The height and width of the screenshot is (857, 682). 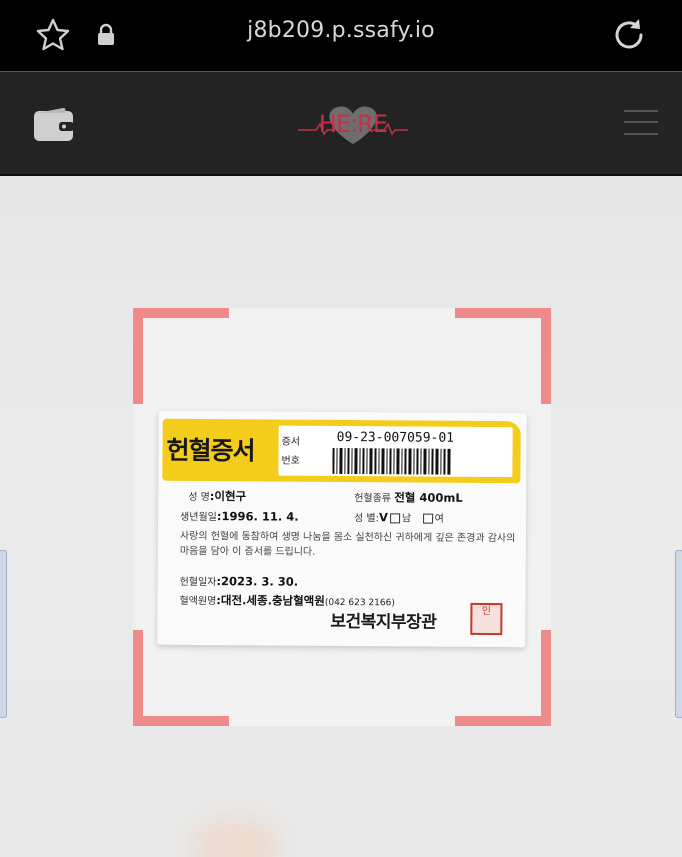 What do you see at coordinates (198, 517) in the screenshot?
I see `birth-label: 생년월일` at bounding box center [198, 517].